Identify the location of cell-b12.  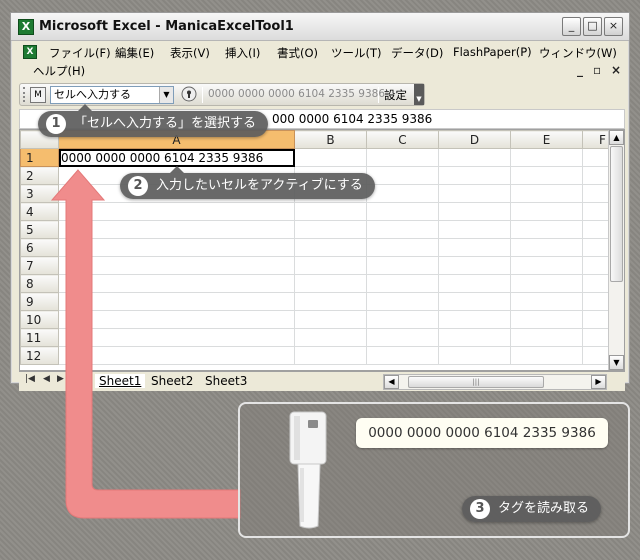
(330, 355).